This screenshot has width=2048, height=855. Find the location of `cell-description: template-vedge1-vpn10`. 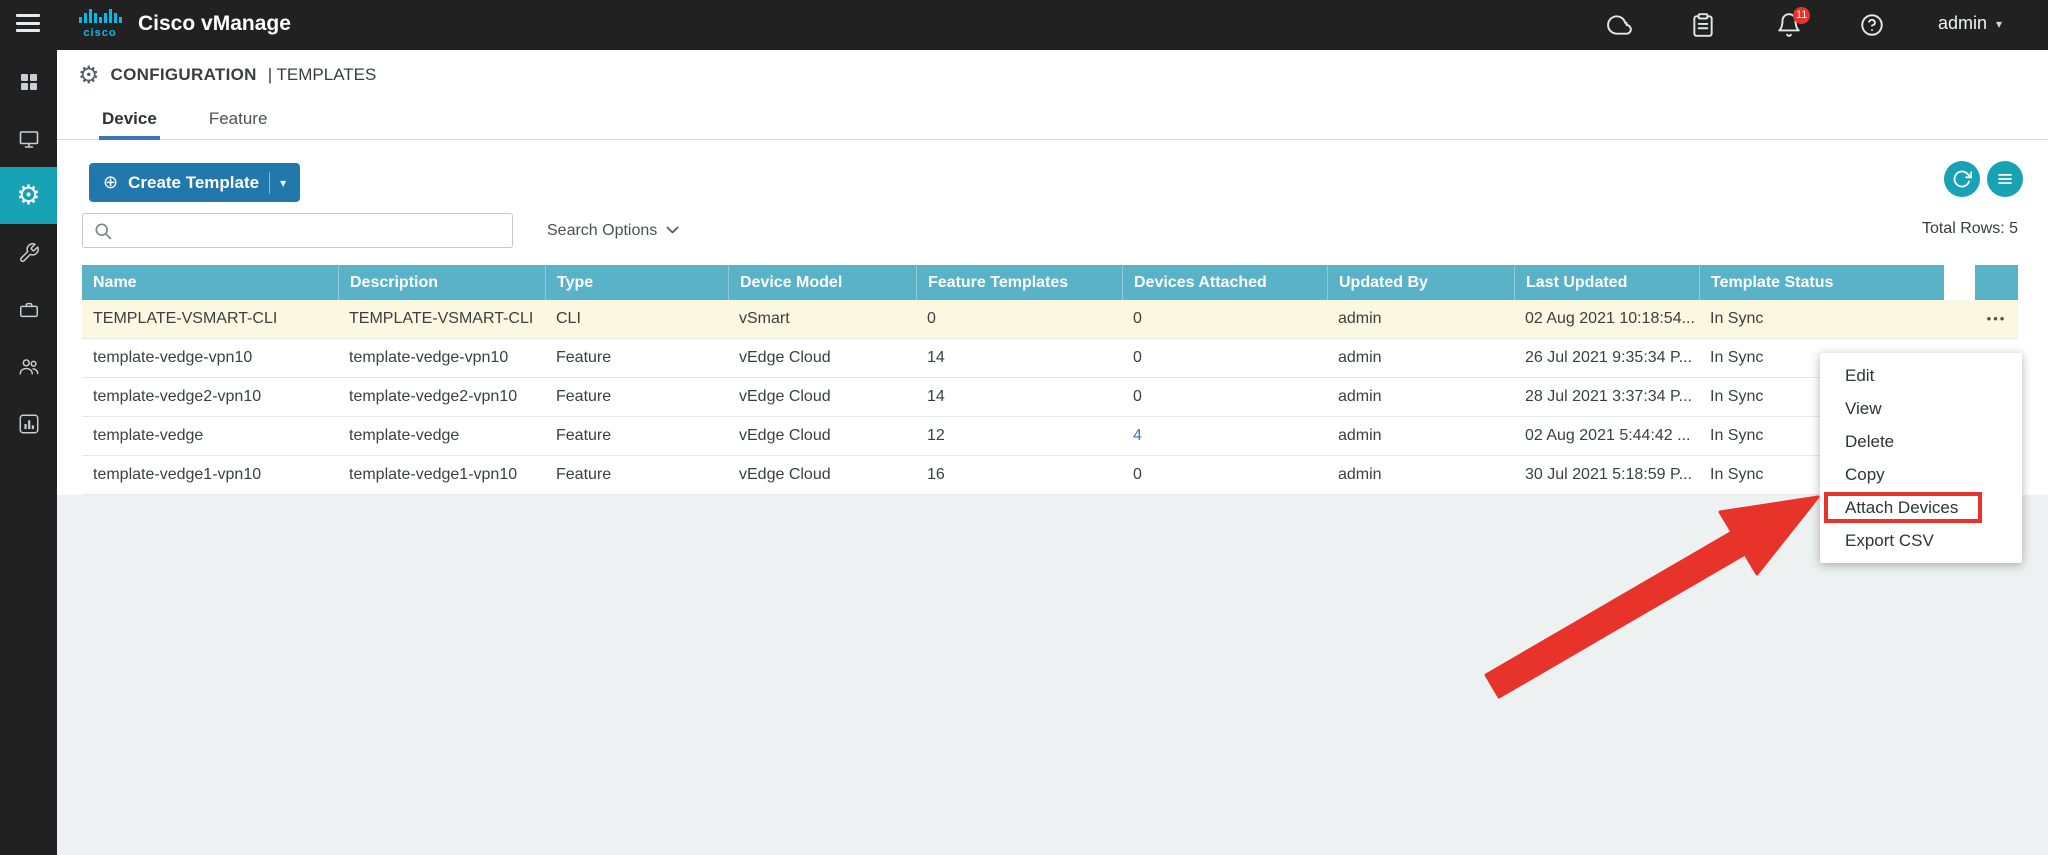

cell-description: template-vedge1-vpn10 is located at coordinates (433, 474).